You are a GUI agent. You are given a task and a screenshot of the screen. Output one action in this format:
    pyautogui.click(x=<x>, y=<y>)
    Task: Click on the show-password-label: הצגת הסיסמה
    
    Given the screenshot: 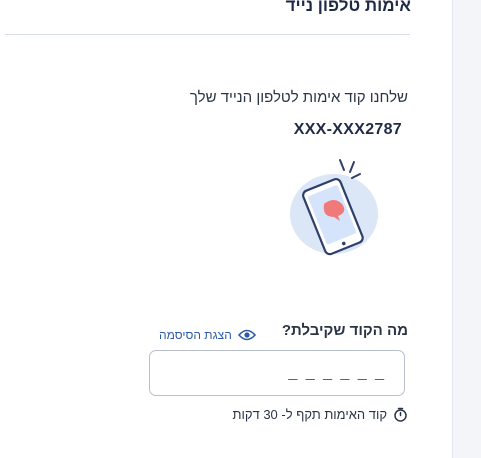 What is the action you would take?
    pyautogui.click(x=195, y=335)
    